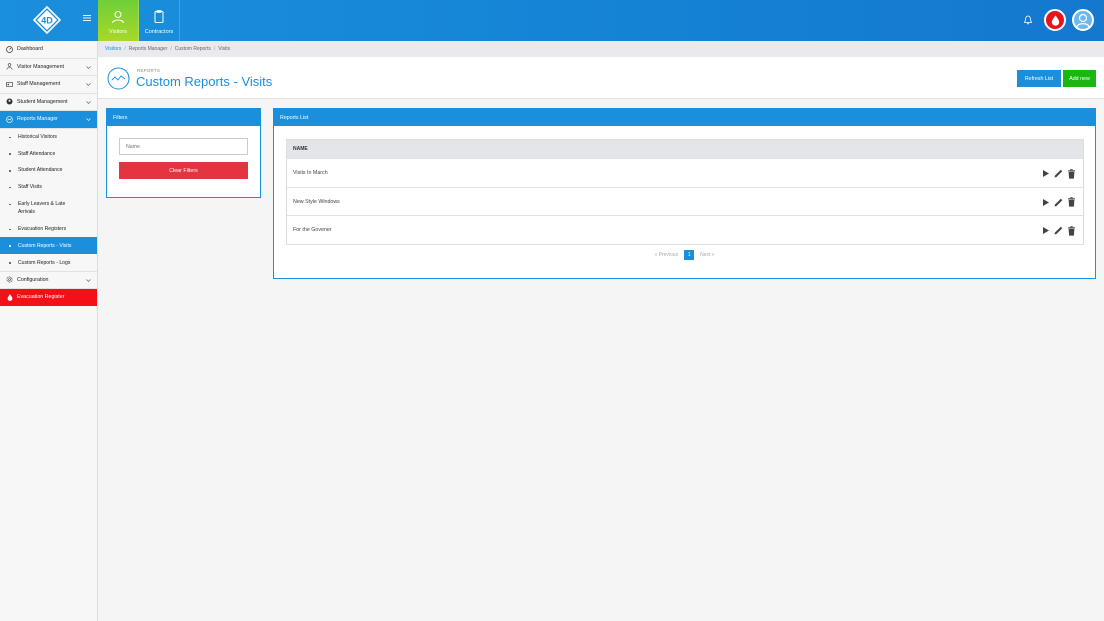 Image resolution: width=1104 pixels, height=621 pixels. I want to click on sidebar-item-label: Configuration, so click(33, 279).